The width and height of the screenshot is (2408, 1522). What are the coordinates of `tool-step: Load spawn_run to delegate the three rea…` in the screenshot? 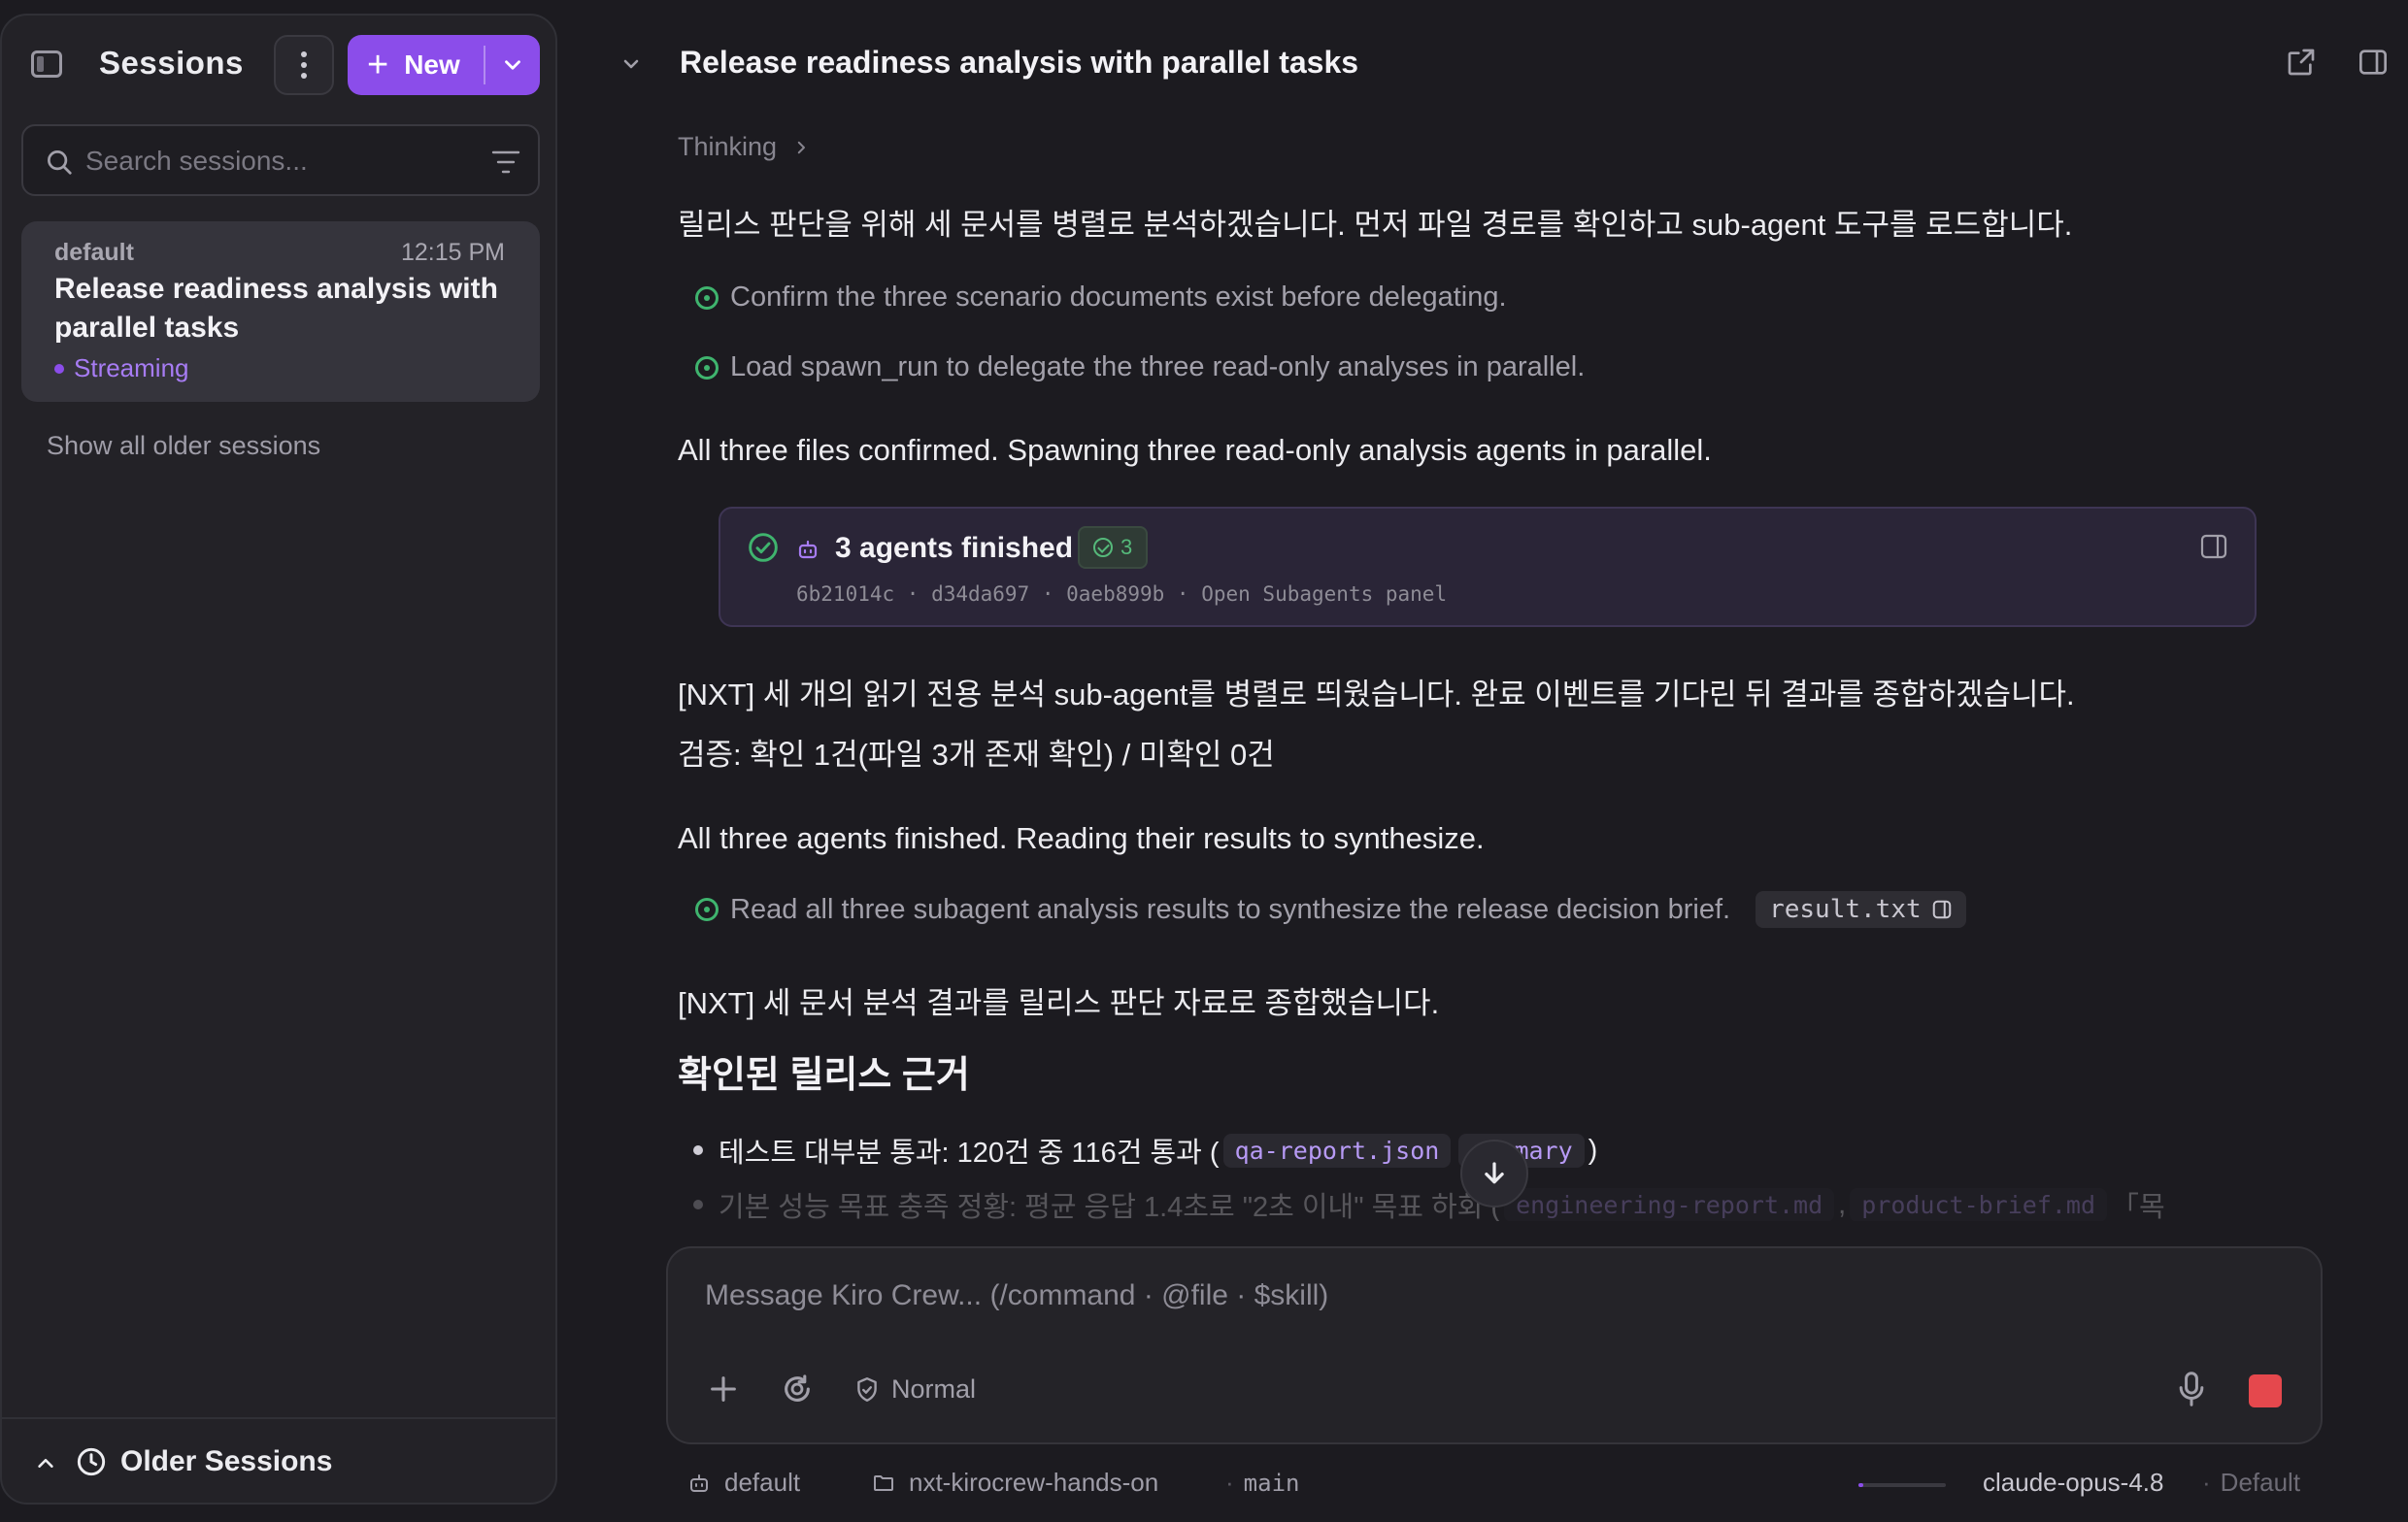 It's located at (1140, 367).